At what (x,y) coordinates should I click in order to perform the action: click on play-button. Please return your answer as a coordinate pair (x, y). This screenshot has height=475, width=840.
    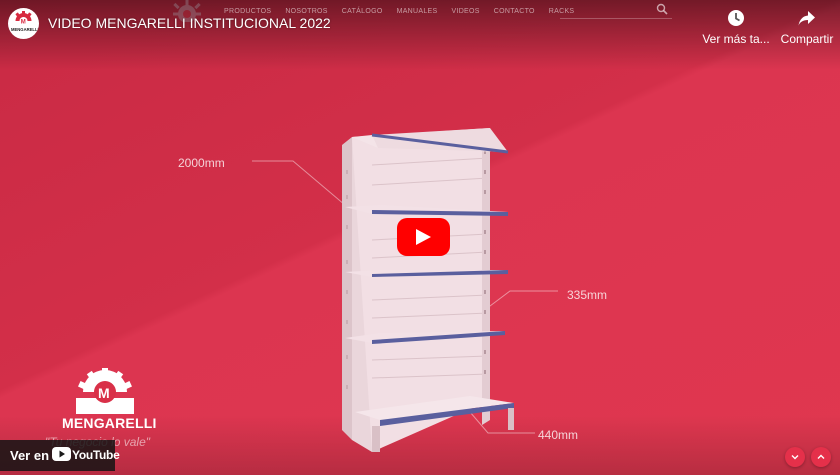
    Looking at the image, I should click on (423, 237).